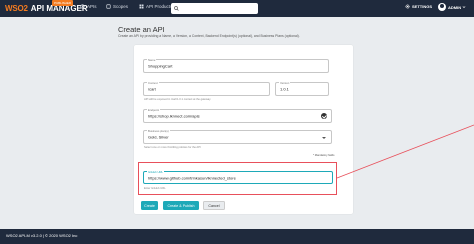  What do you see at coordinates (324, 138) in the screenshot?
I see `dropdown-arrow-icon` at bounding box center [324, 138].